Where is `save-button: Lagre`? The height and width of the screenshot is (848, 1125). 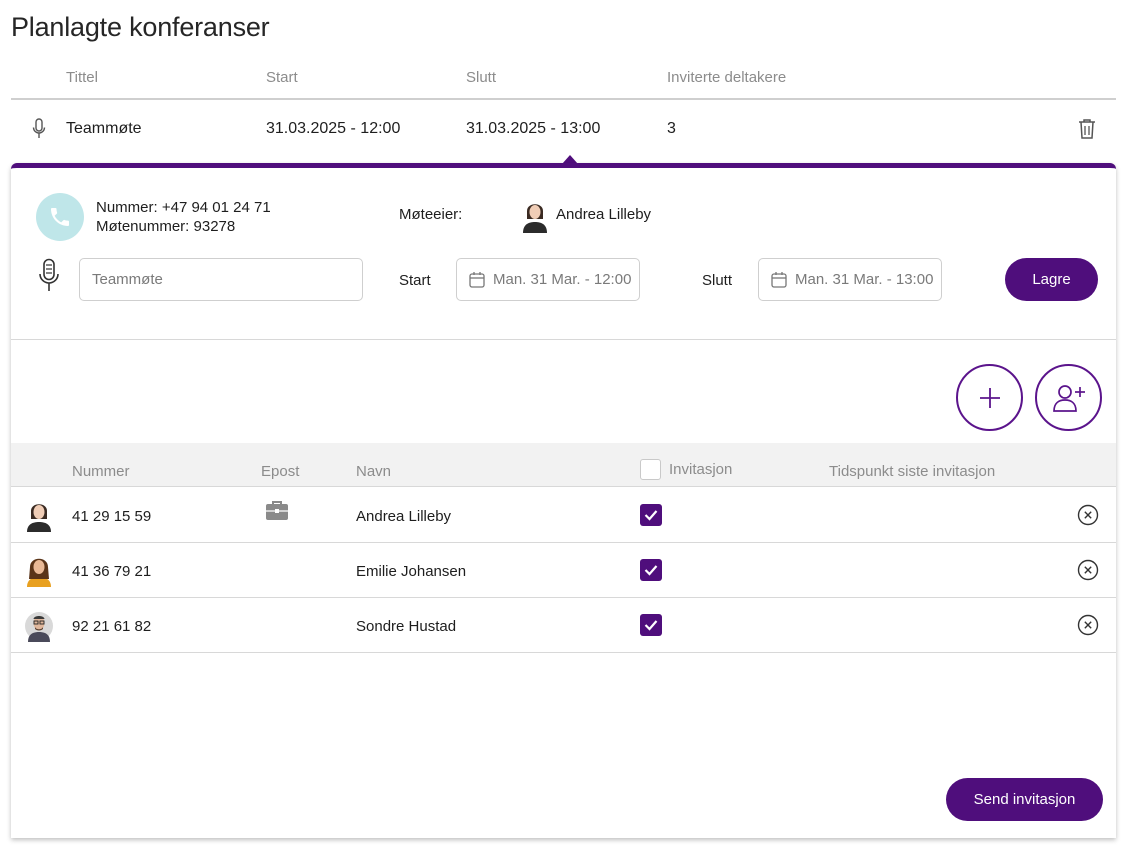
save-button: Lagre is located at coordinates (1051, 279).